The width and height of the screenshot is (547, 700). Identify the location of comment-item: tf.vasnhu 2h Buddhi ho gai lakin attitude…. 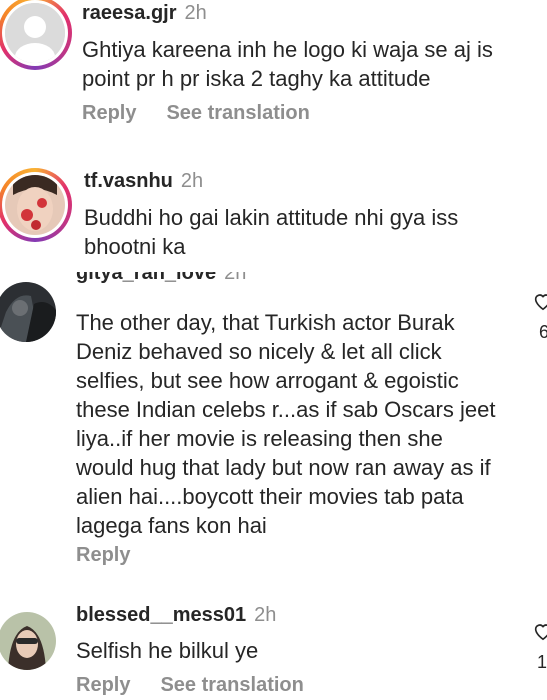
(273, 210).